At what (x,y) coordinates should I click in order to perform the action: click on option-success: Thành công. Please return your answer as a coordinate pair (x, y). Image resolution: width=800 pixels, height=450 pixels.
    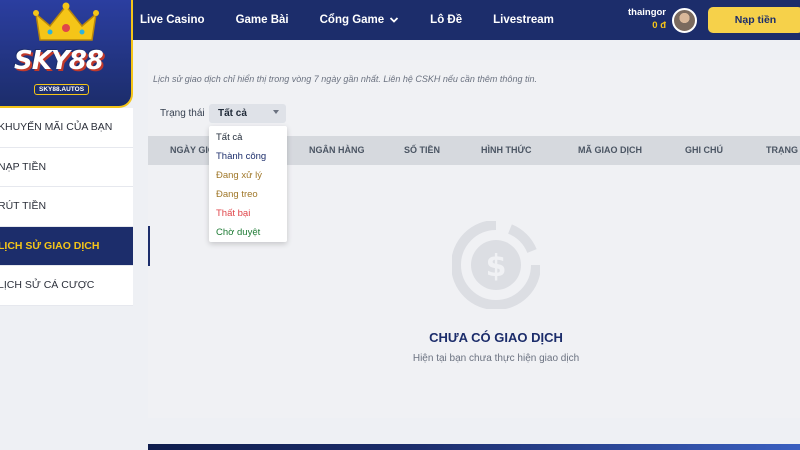
    Looking at the image, I should click on (241, 156).